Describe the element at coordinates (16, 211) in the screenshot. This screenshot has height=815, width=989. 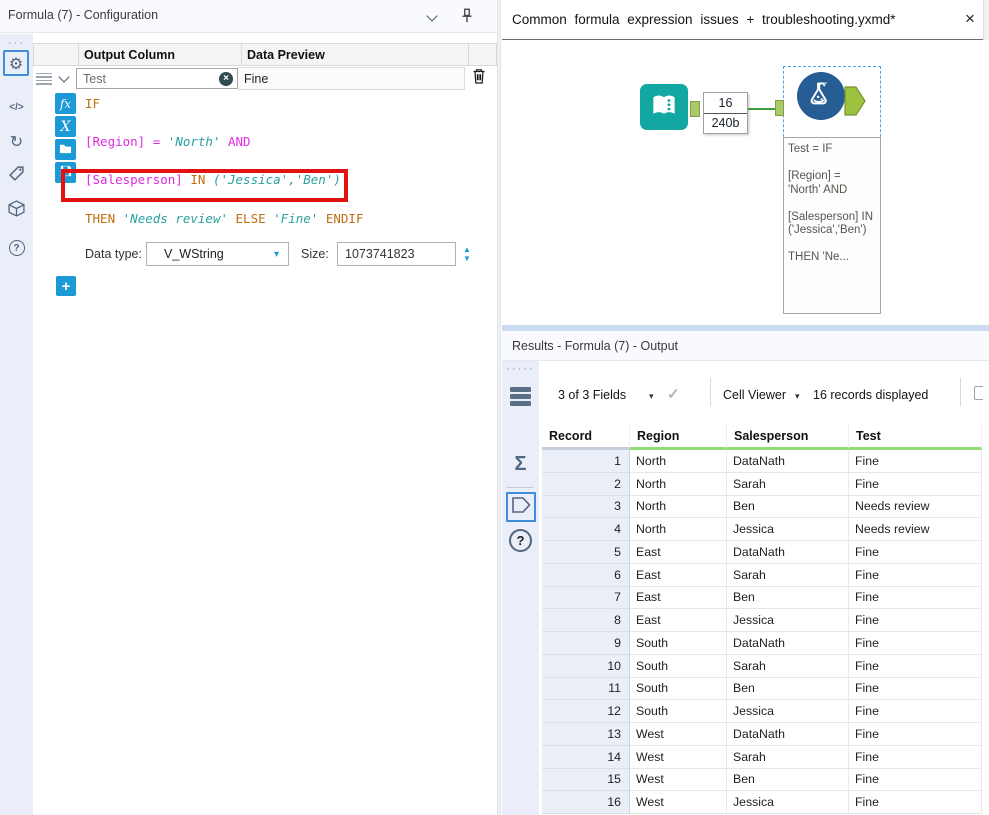
I see `tab-package` at that location.